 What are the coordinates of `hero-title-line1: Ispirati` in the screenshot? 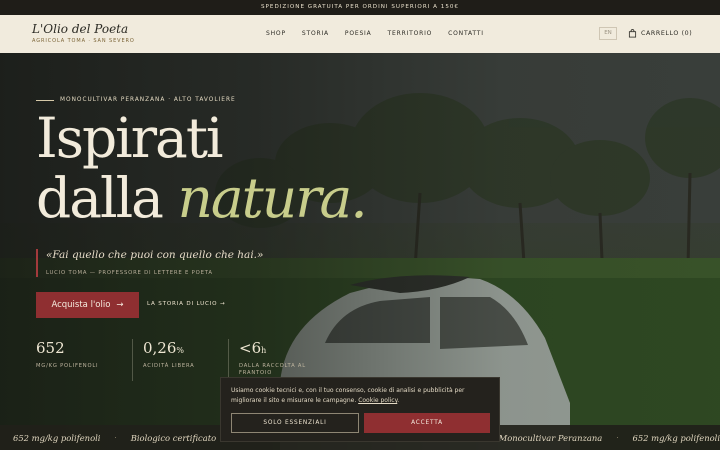 It's located at (130, 138).